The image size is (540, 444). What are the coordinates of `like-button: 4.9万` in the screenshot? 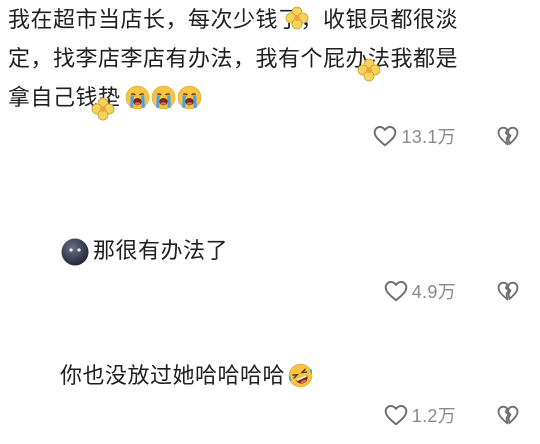 It's located at (419, 291).